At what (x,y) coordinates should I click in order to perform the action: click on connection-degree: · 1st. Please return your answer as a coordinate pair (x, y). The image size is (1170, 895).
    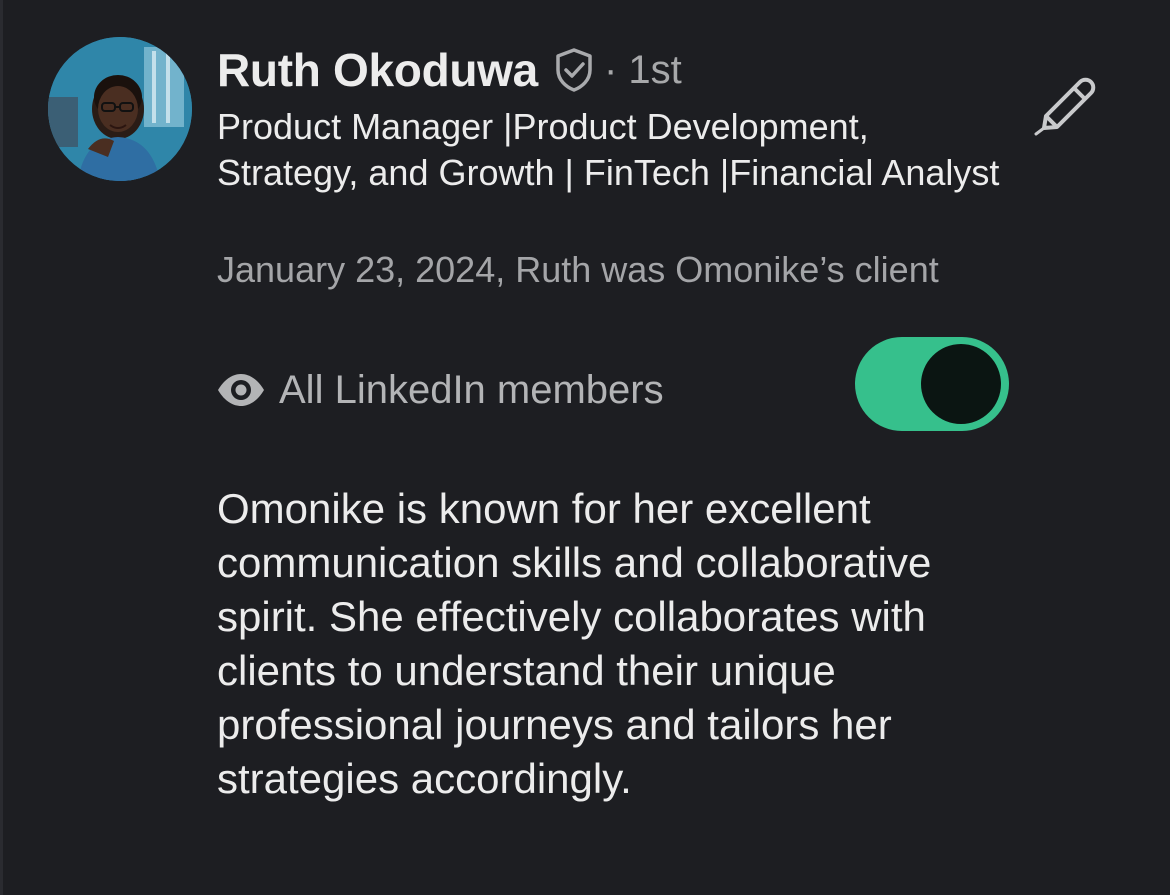
    Looking at the image, I should click on (642, 69).